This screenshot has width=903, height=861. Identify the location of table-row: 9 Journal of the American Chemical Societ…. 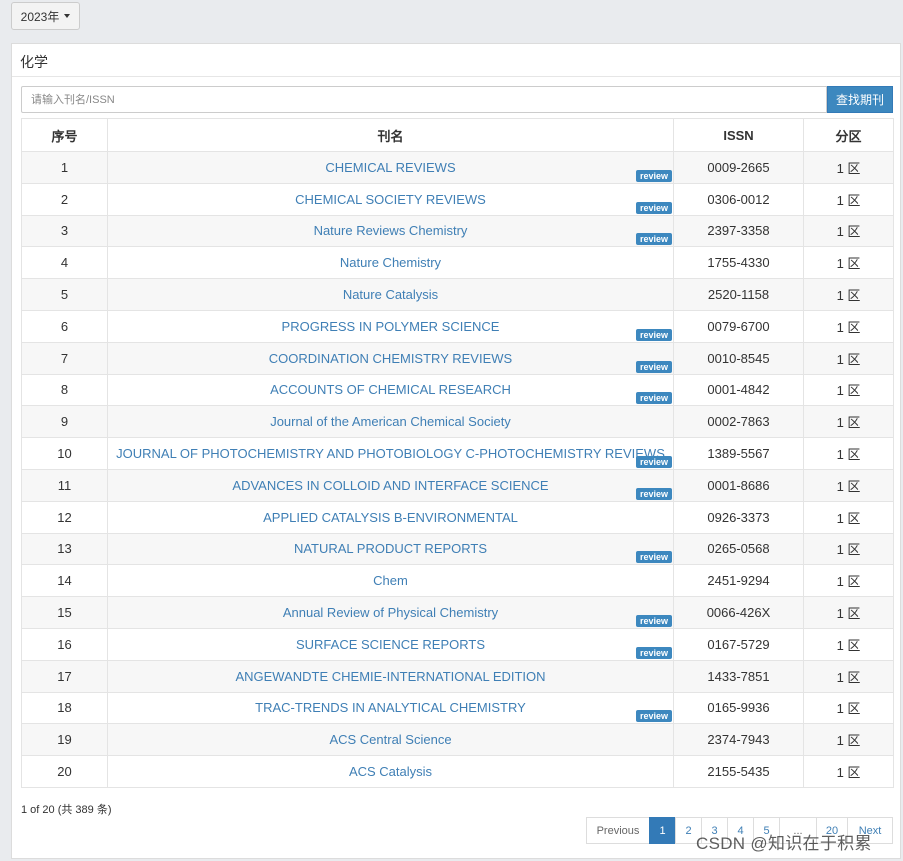
(457, 422).